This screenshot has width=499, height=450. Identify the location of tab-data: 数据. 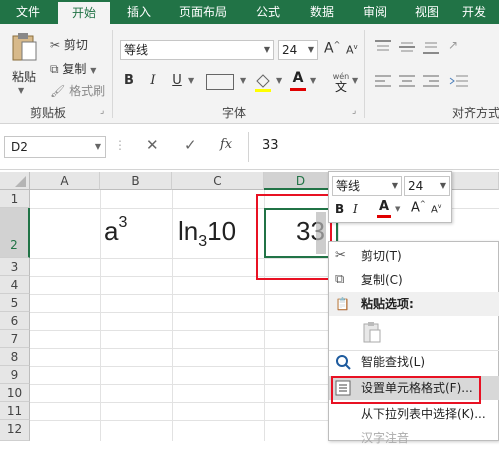
(322, 12).